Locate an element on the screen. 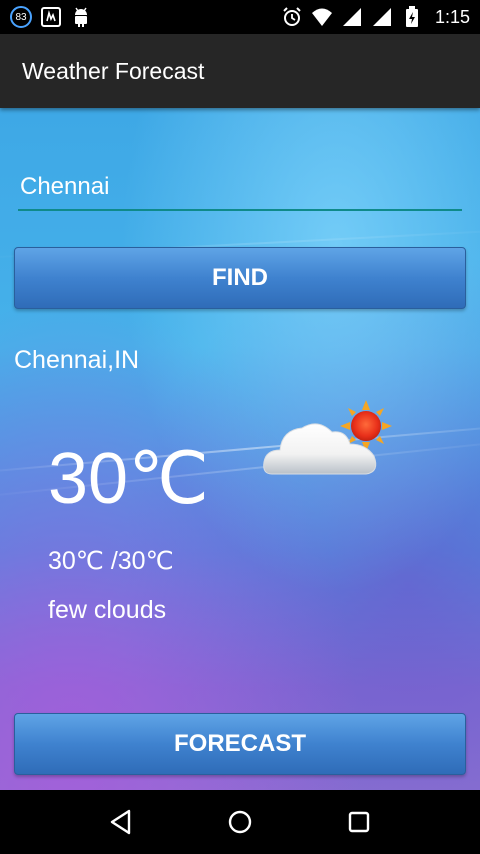  status-bar-right: 1:15 is located at coordinates (375, 17).